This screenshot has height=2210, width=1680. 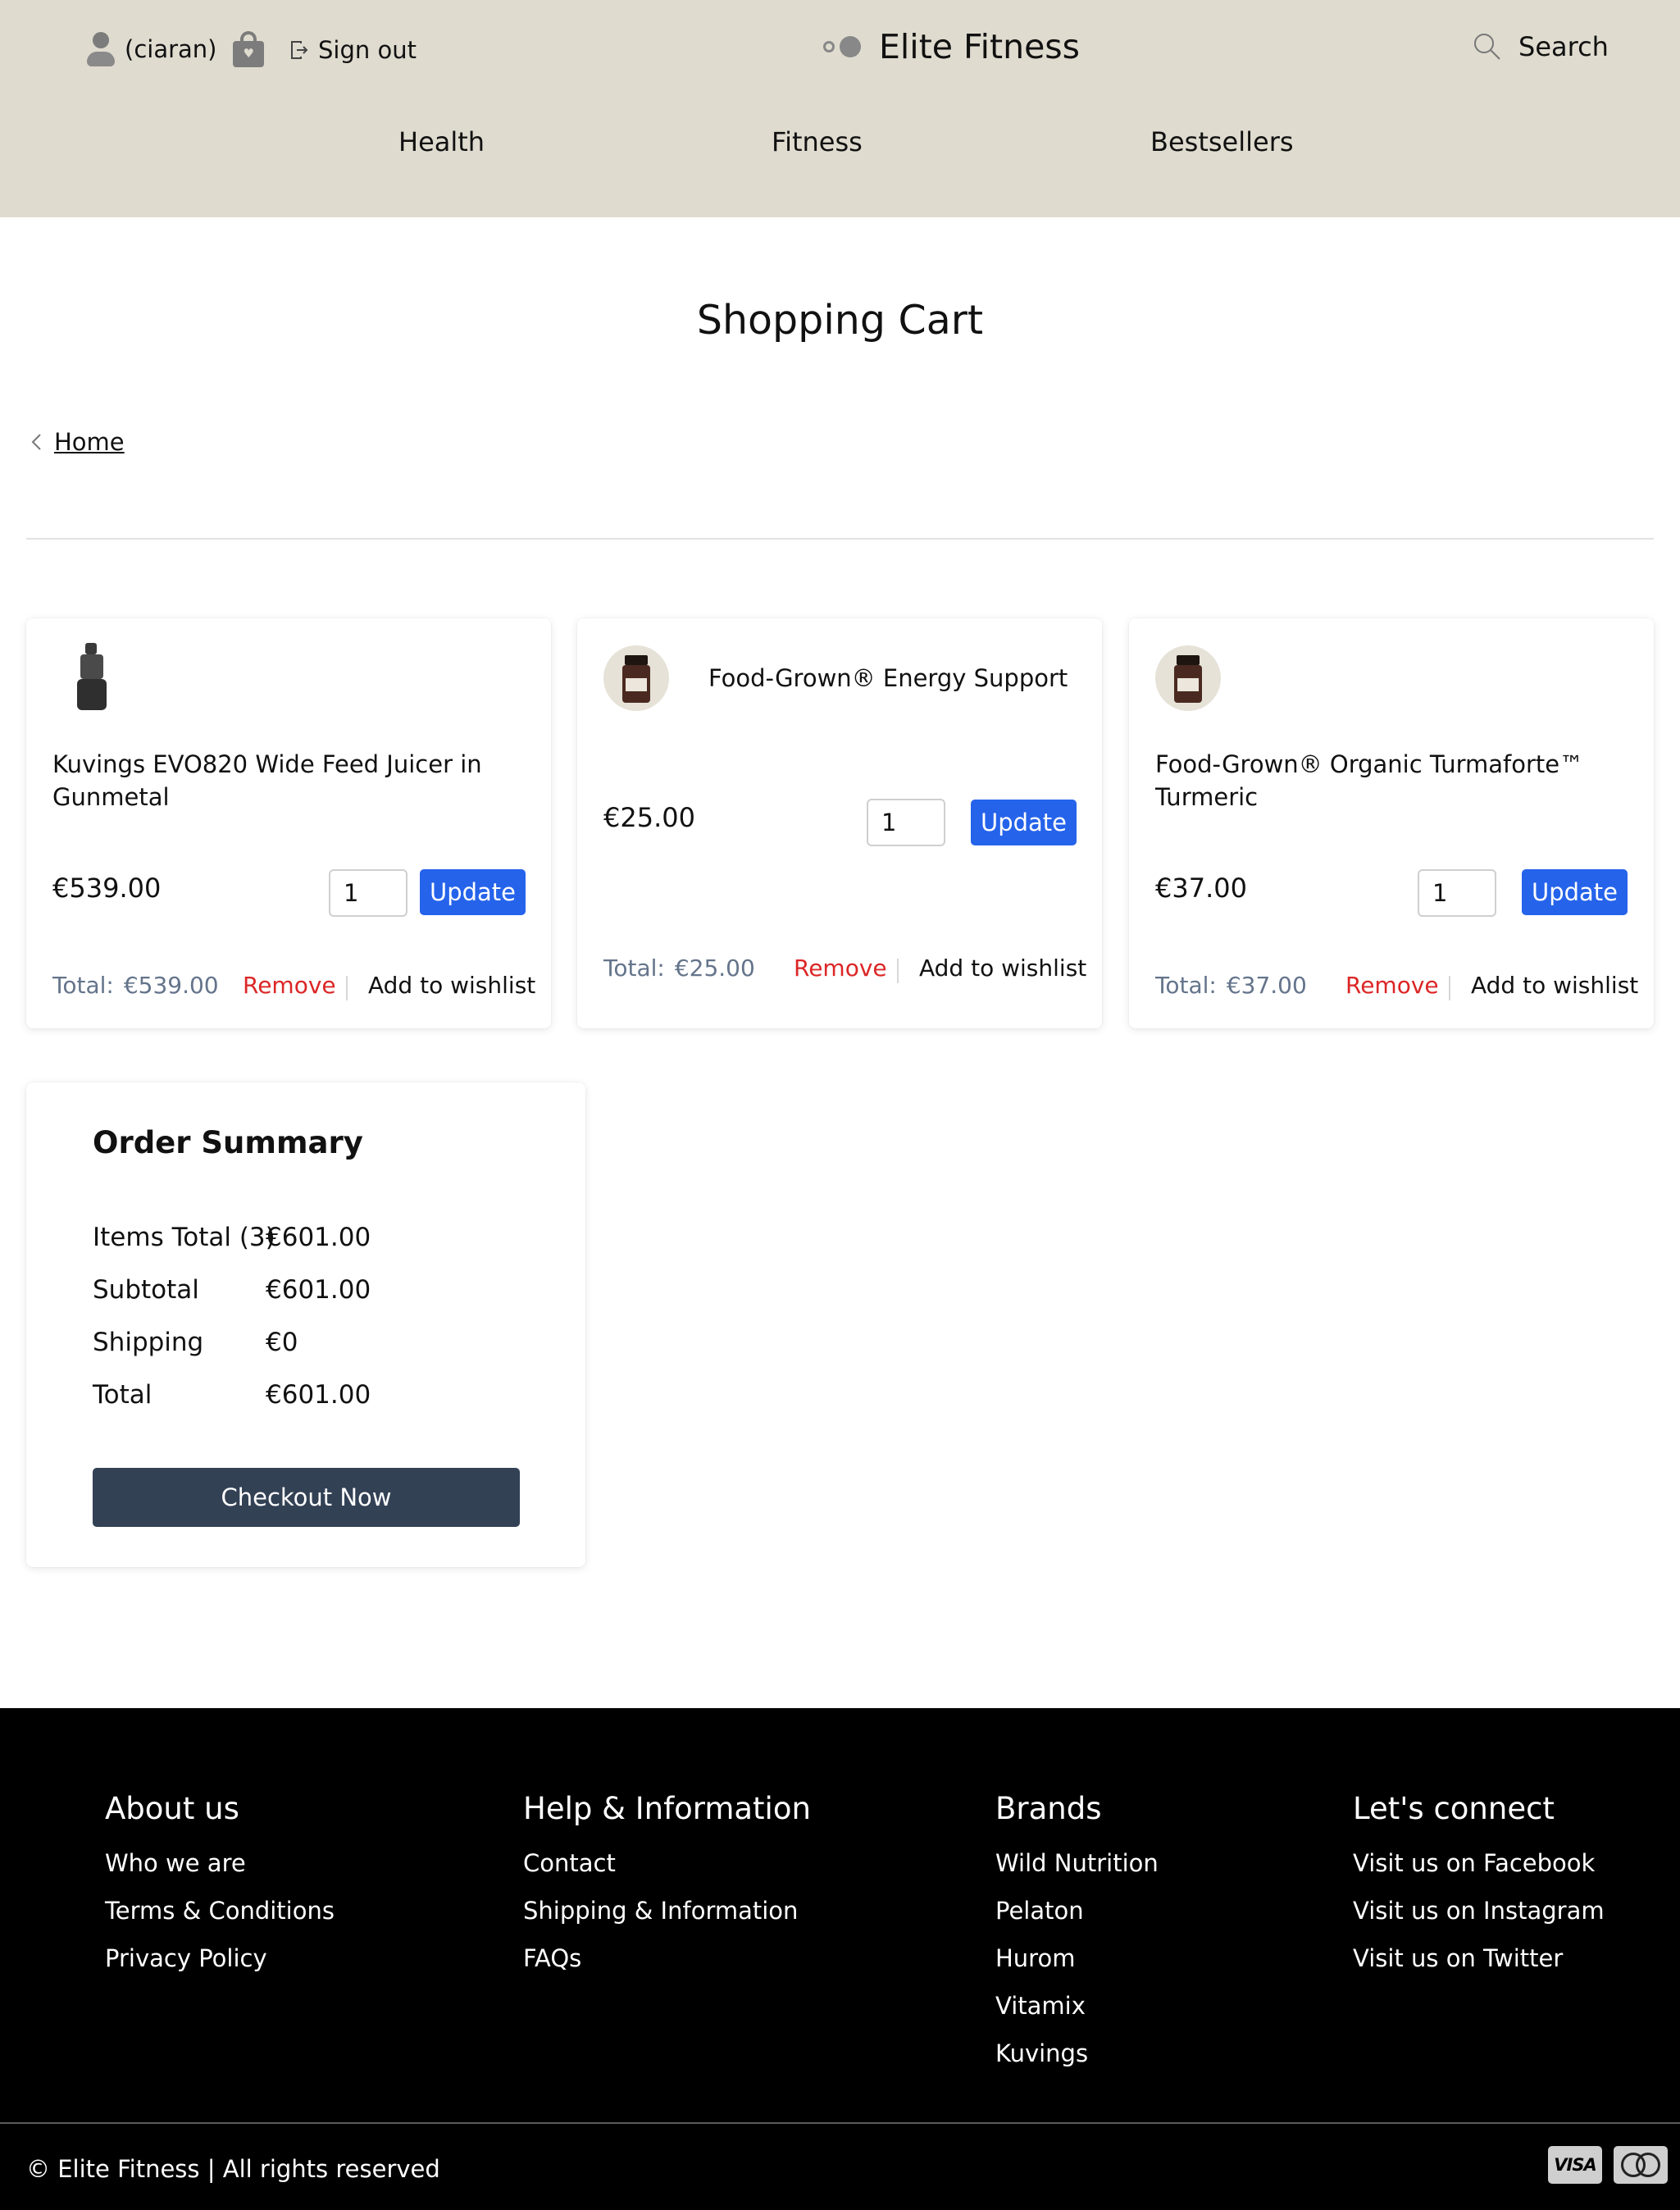 What do you see at coordinates (146, 1290) in the screenshot?
I see `summary-label-subtotal: Subtotal` at bounding box center [146, 1290].